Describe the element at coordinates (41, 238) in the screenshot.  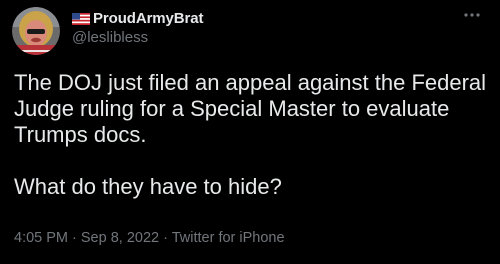
I see `tweet-time: 4:05 PM` at that location.